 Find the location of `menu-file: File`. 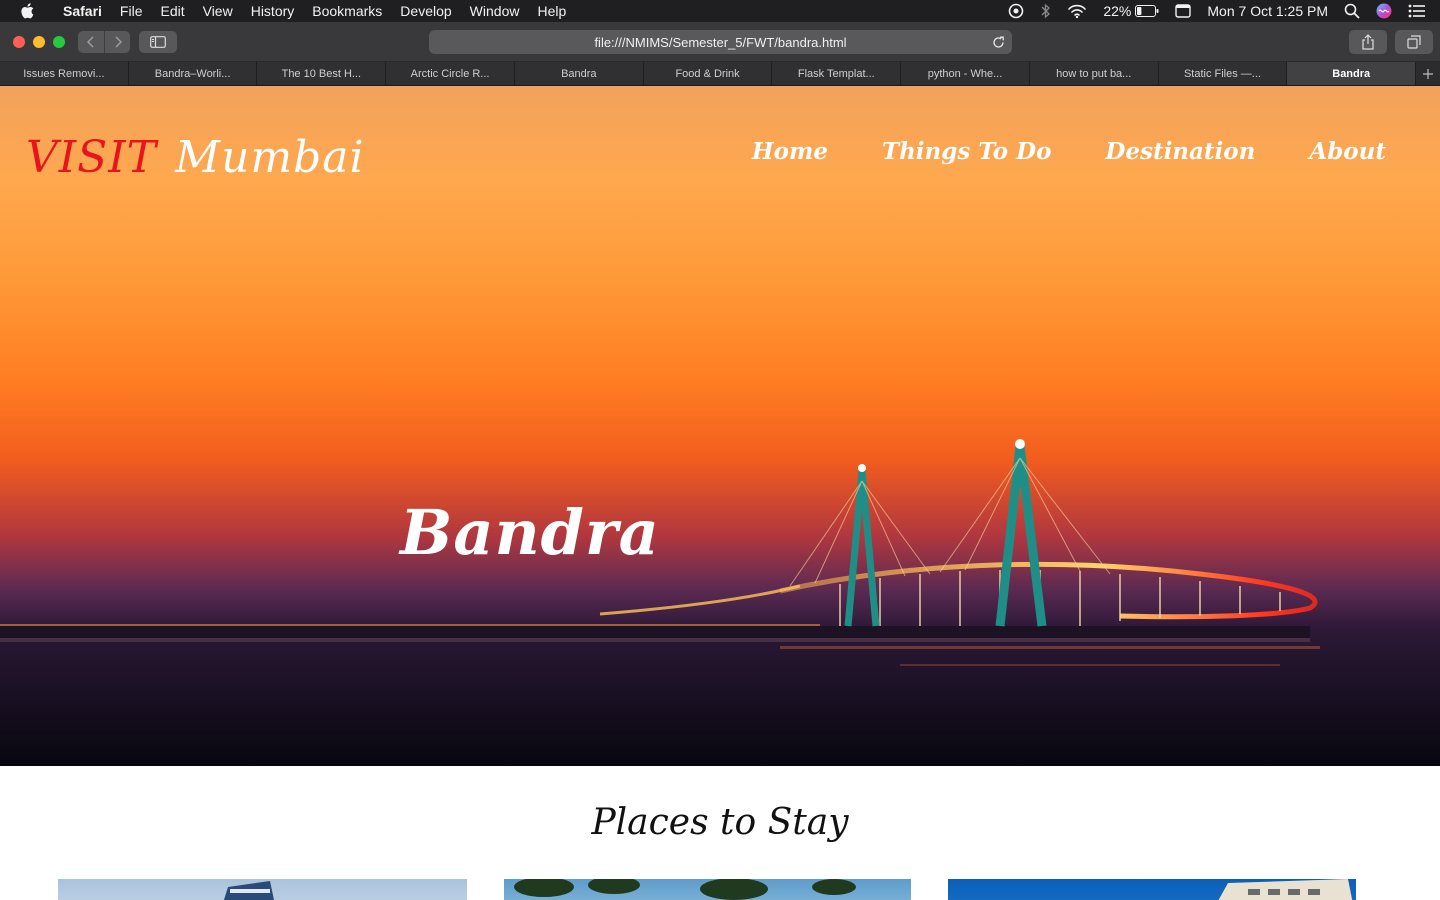

menu-file: File is located at coordinates (131, 11).